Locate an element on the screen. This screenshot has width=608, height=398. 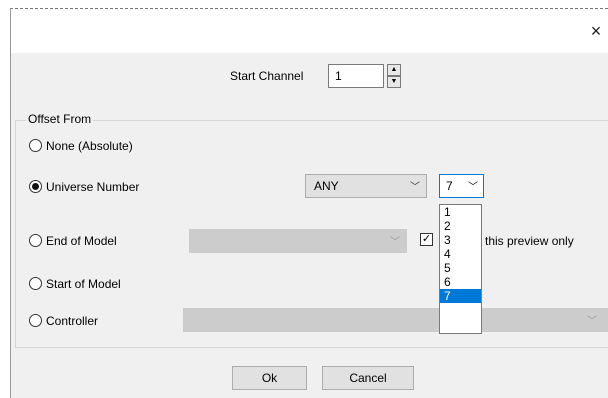
dropdown-option: 6 is located at coordinates (460, 282).